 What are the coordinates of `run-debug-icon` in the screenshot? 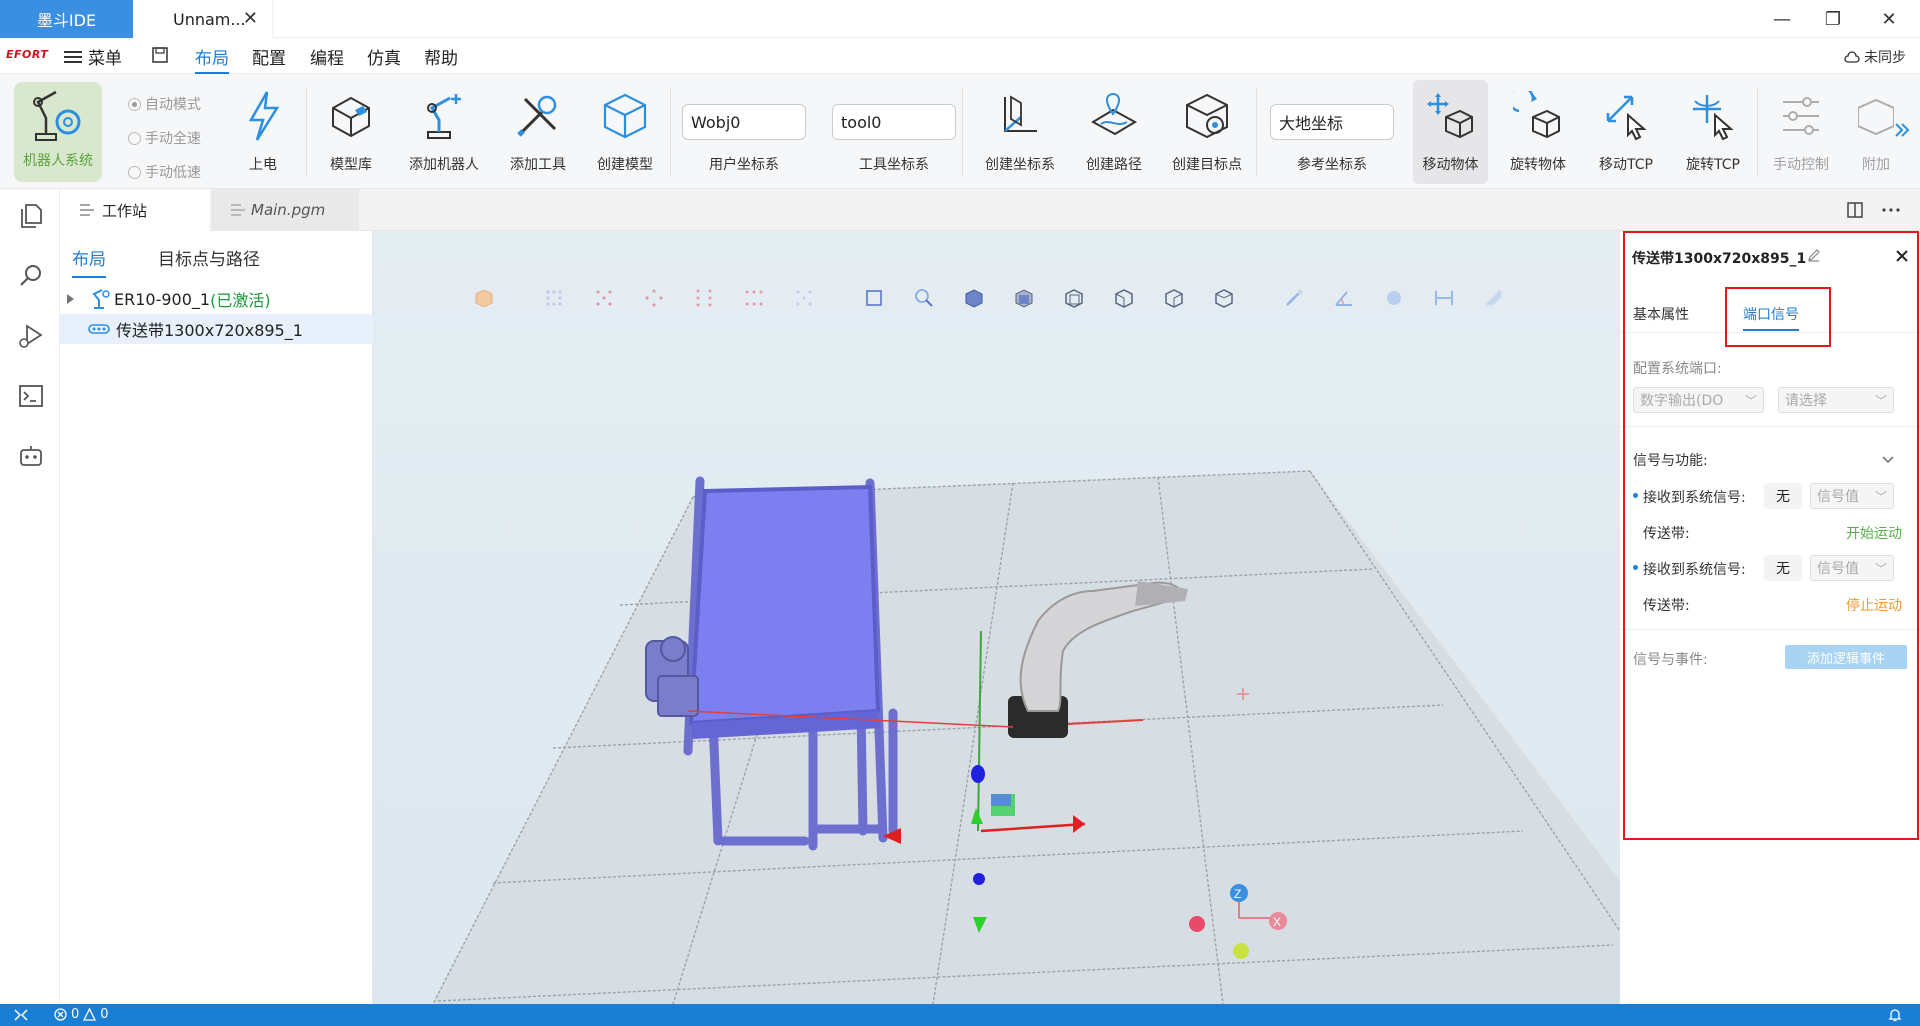 It's located at (31, 336).